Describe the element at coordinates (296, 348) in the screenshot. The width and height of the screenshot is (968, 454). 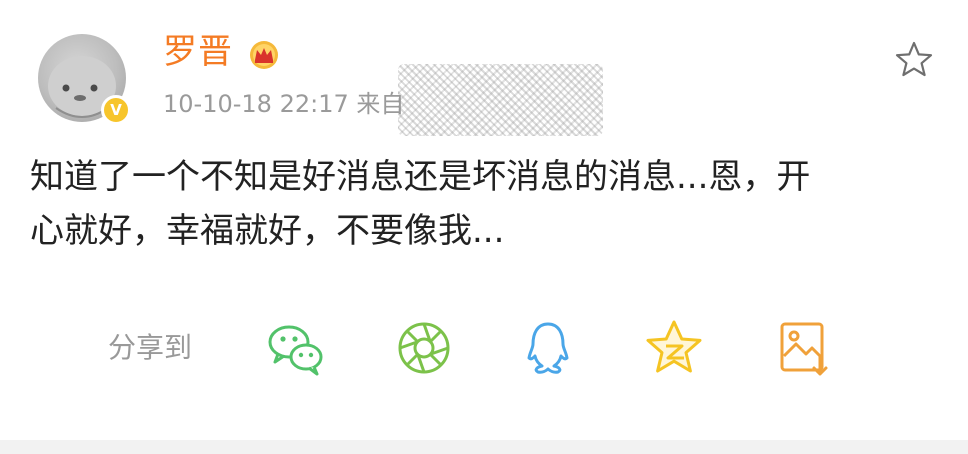
I see `wechat-icon` at that location.